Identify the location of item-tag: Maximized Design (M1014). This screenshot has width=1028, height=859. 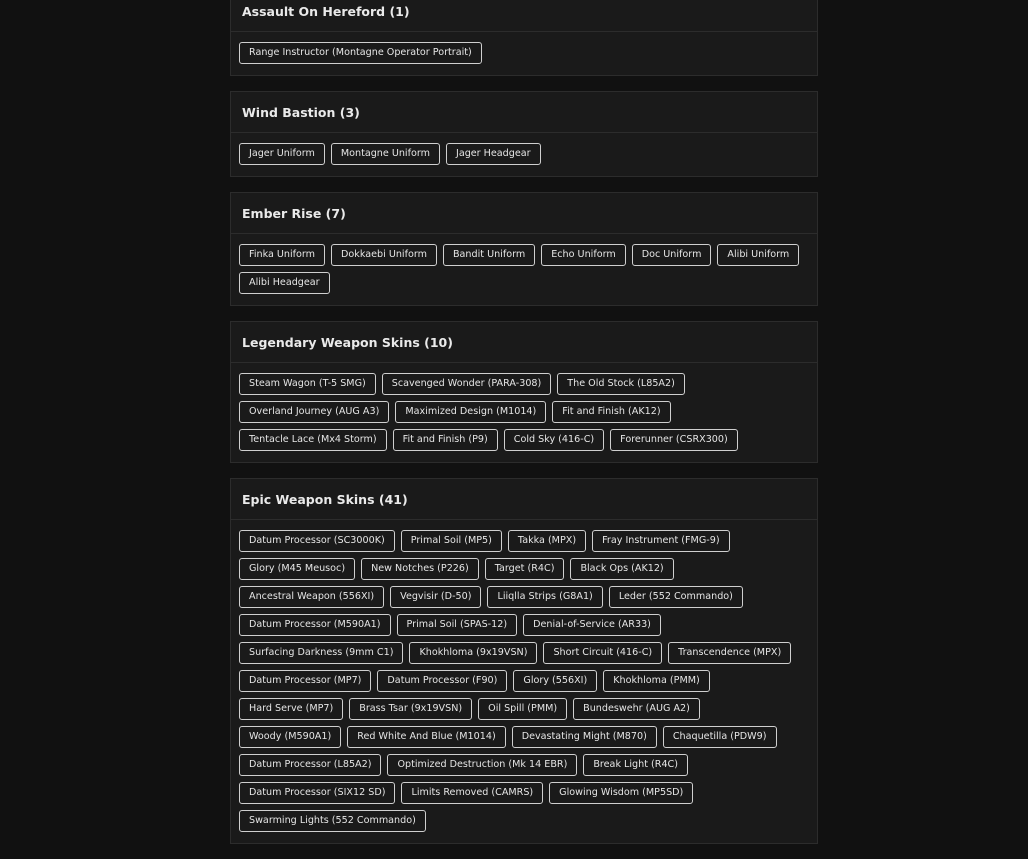
(471, 412).